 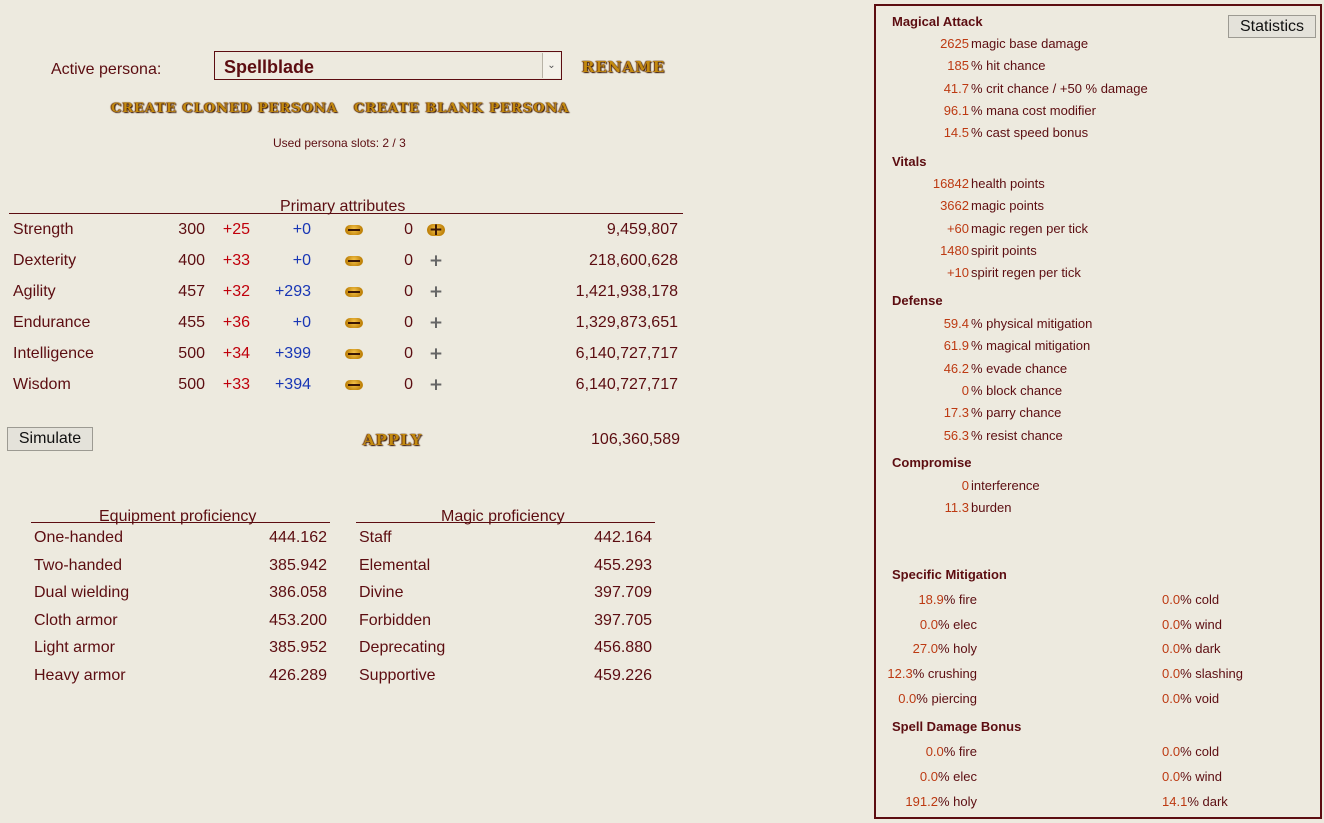 I want to click on stat-value: 56.3, so click(x=956, y=435).